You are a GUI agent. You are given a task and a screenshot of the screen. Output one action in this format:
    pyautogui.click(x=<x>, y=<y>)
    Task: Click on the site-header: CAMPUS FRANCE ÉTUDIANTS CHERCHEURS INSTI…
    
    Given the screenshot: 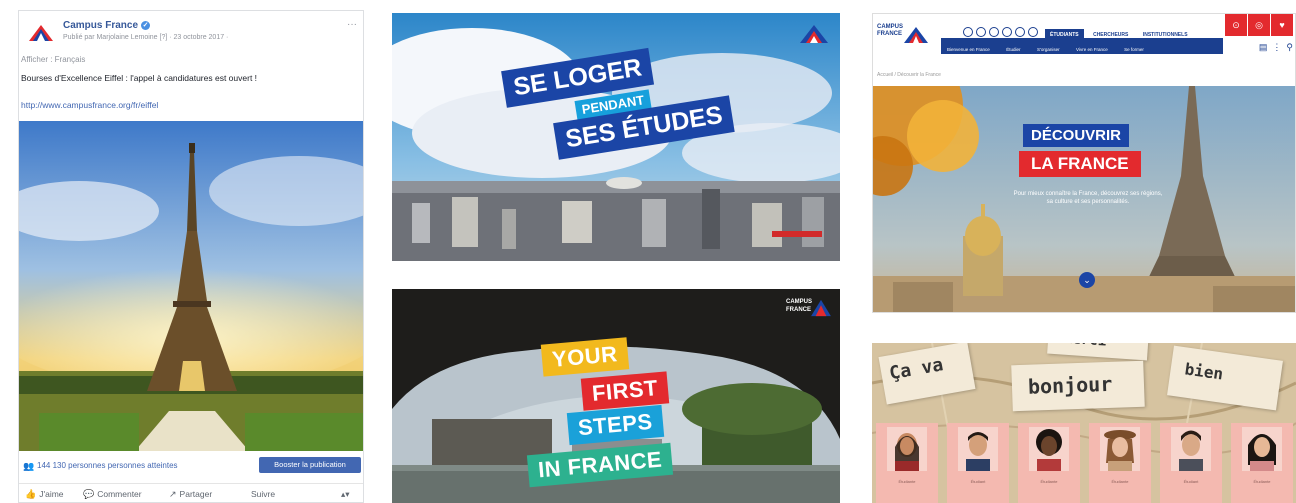 What is the action you would take?
    pyautogui.click(x=1084, y=37)
    